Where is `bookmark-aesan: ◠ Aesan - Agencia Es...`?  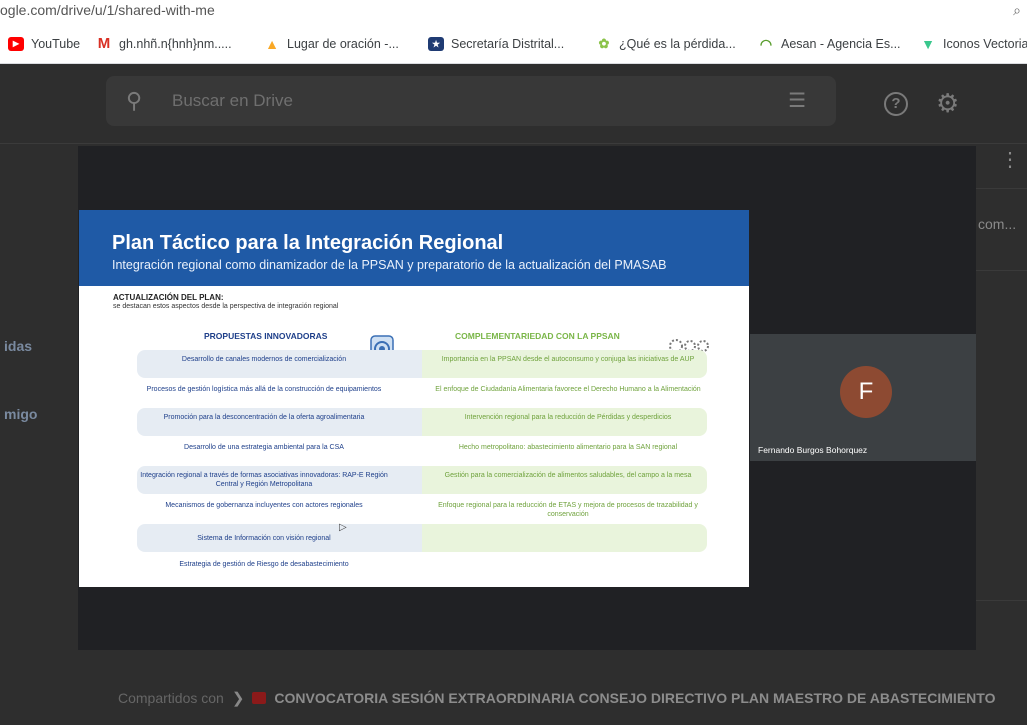
bookmark-aesan: ◠ Aesan - Agencia Es... is located at coordinates (829, 44).